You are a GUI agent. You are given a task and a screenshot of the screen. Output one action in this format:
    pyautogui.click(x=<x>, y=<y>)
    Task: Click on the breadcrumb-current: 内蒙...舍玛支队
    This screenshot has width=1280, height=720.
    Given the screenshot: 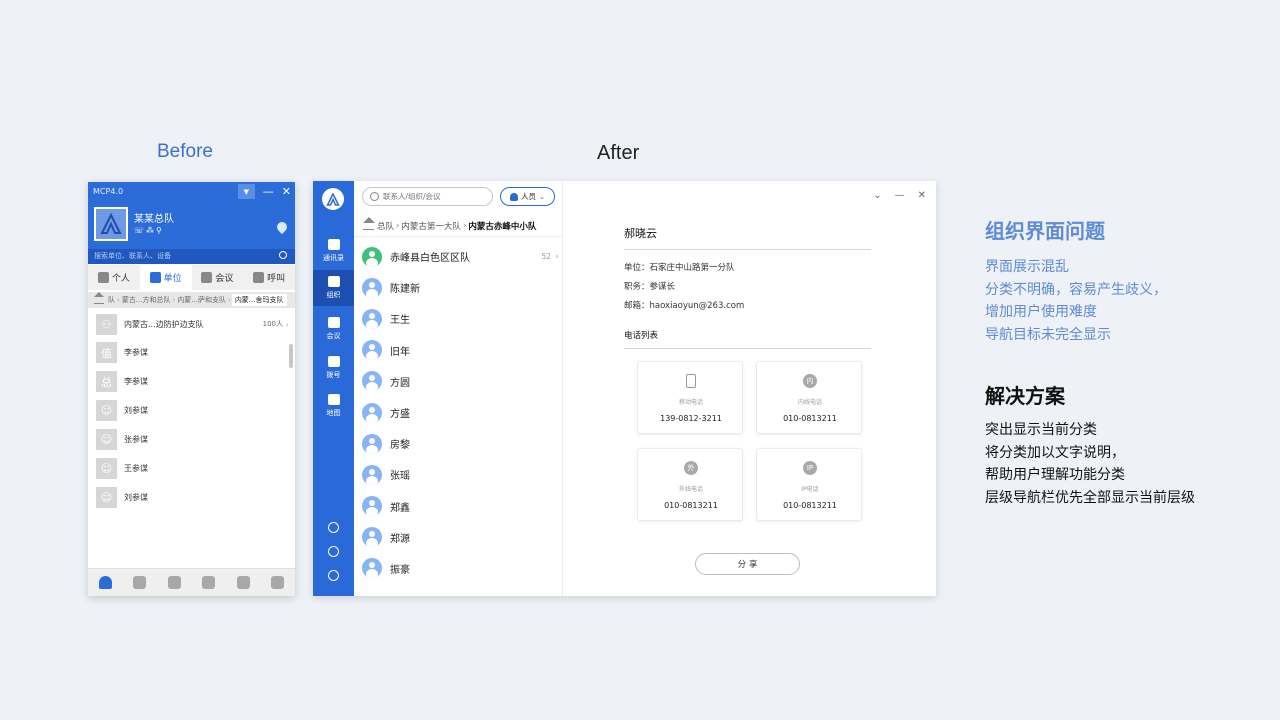 What is the action you would take?
    pyautogui.click(x=259, y=300)
    